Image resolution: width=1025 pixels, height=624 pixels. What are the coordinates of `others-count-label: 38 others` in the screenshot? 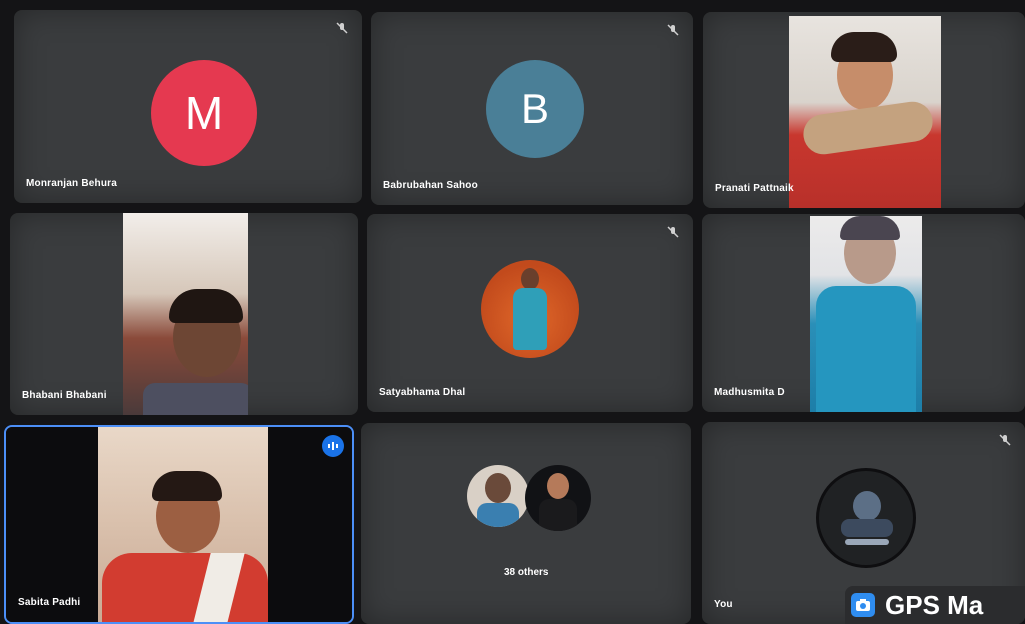 It's located at (526, 572).